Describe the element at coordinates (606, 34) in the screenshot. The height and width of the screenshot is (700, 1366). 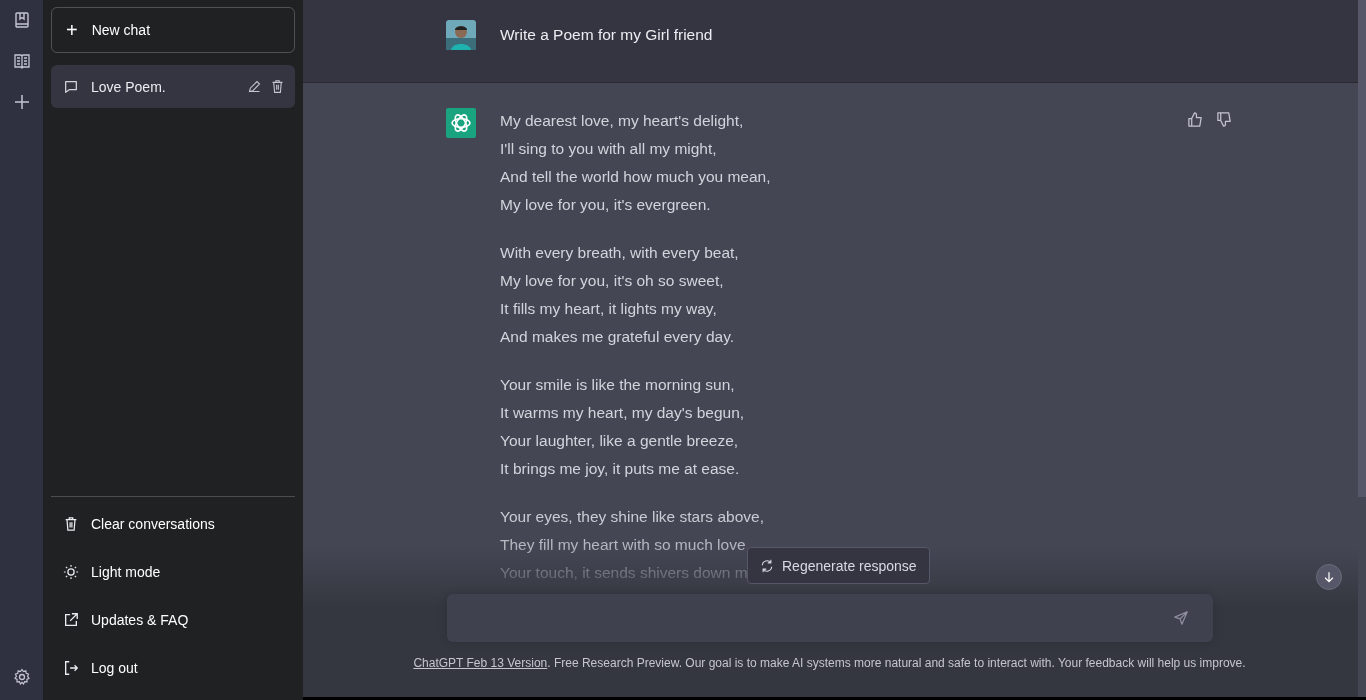
I see `user-message: Write a Poem for my Girl friend` at that location.